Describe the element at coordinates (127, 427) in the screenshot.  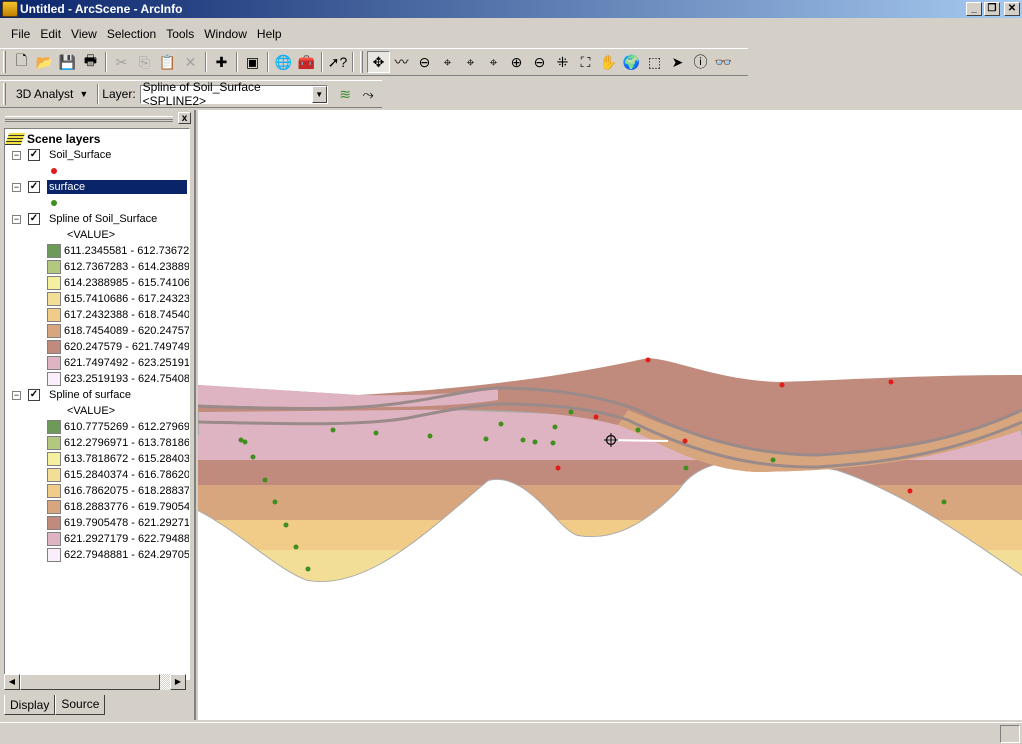
I see `legend-class-label: 610.7775269 - 612.27969` at that location.